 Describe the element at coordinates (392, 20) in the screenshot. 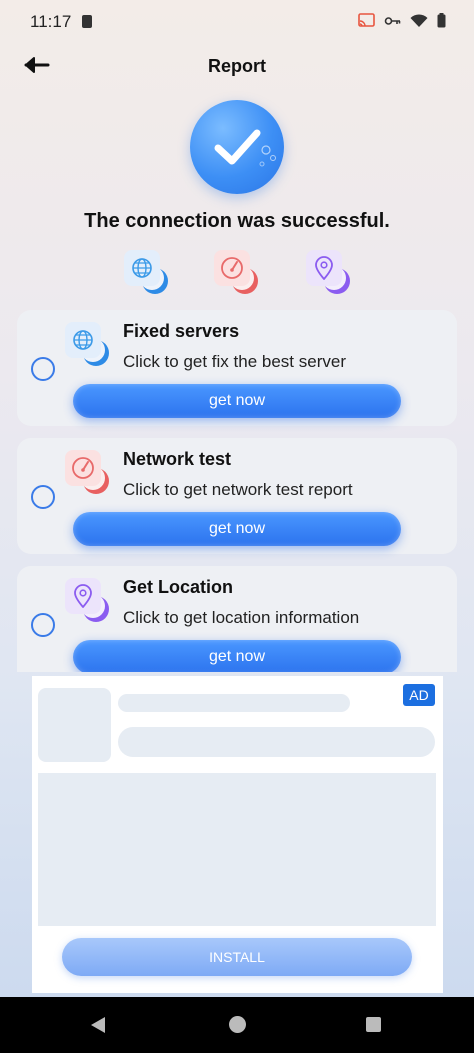

I see `vpn-key-icon` at that location.